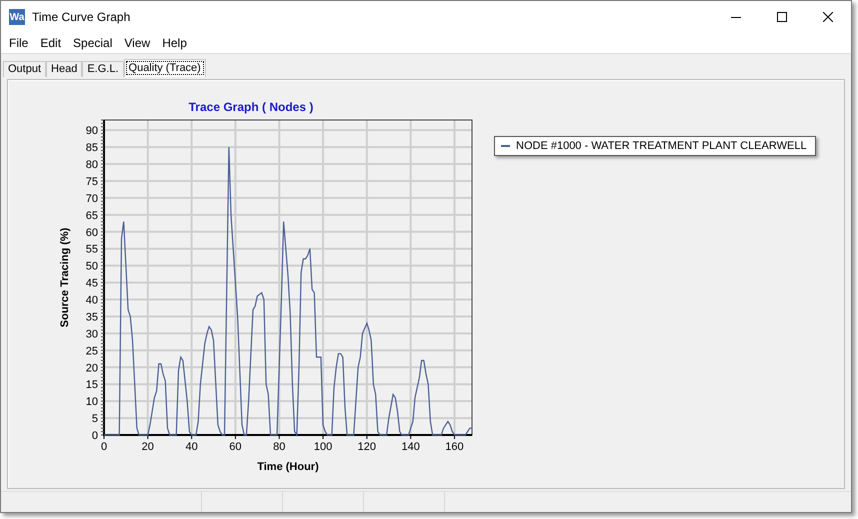 The width and height of the screenshot is (858, 519). I want to click on y-tick-label: 90, so click(92, 131).